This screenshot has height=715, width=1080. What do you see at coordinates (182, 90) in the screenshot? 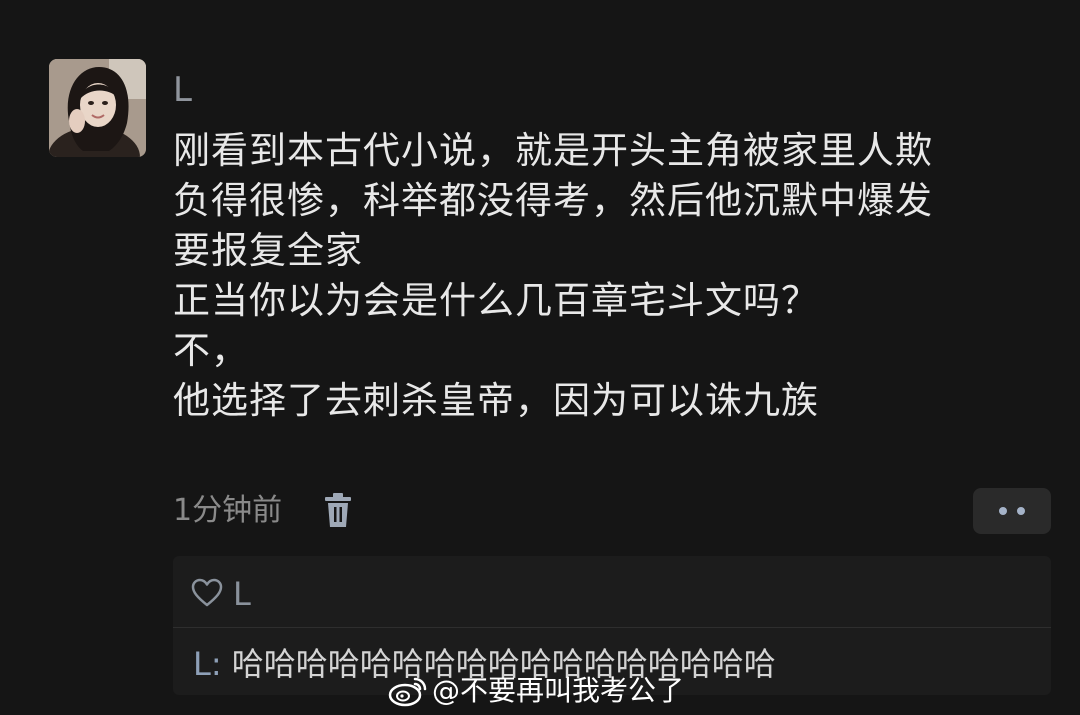
I see `comment-username: L` at bounding box center [182, 90].